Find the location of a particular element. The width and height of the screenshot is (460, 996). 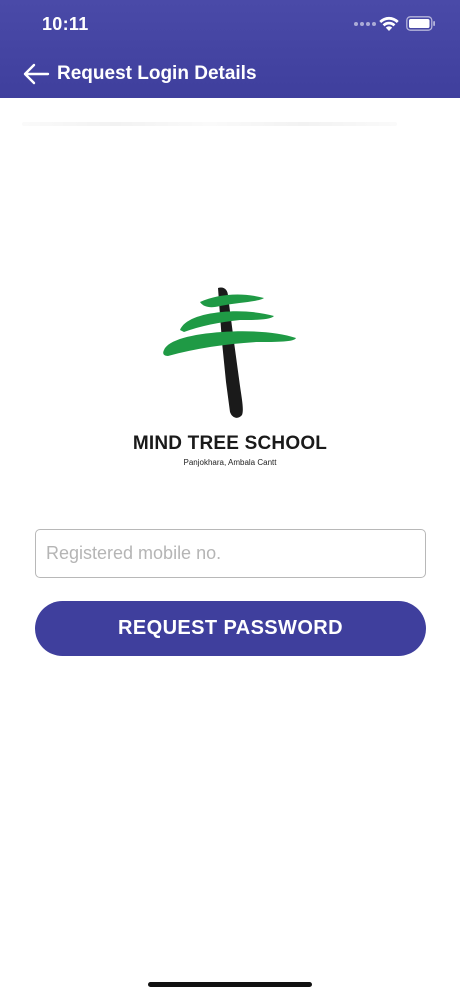

tree-logo-icon is located at coordinates (229, 352).